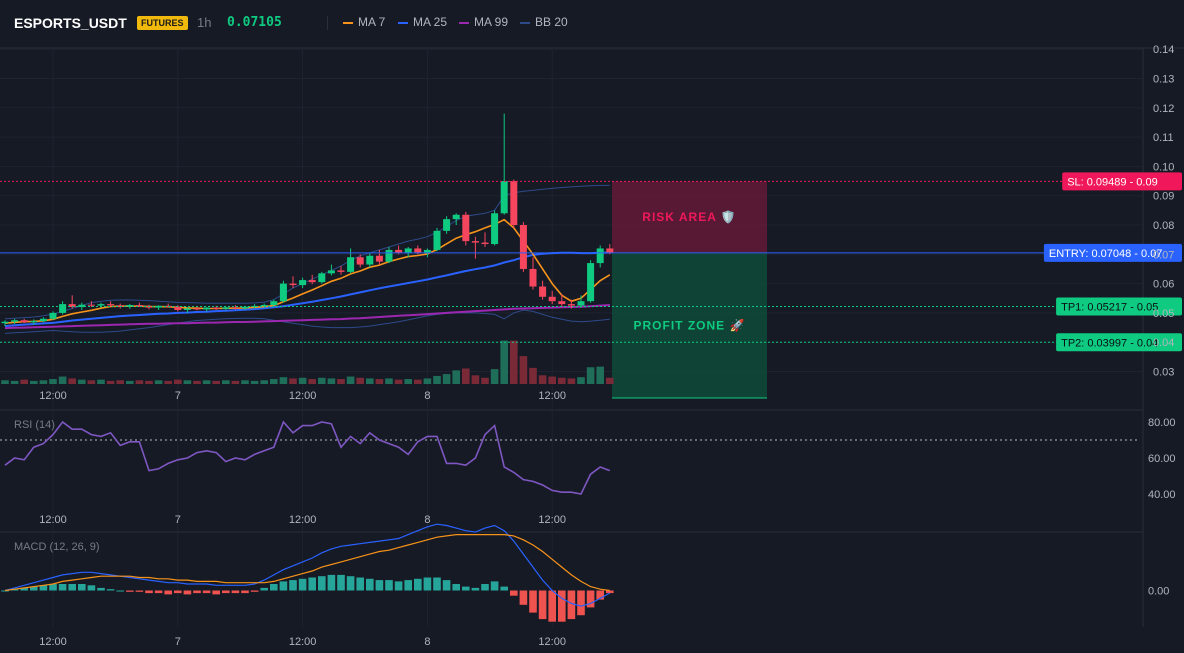 Image resolution: width=1184 pixels, height=653 pixels. Describe the element at coordinates (307, 289) in the screenshot. I see `ma25-line` at that location.